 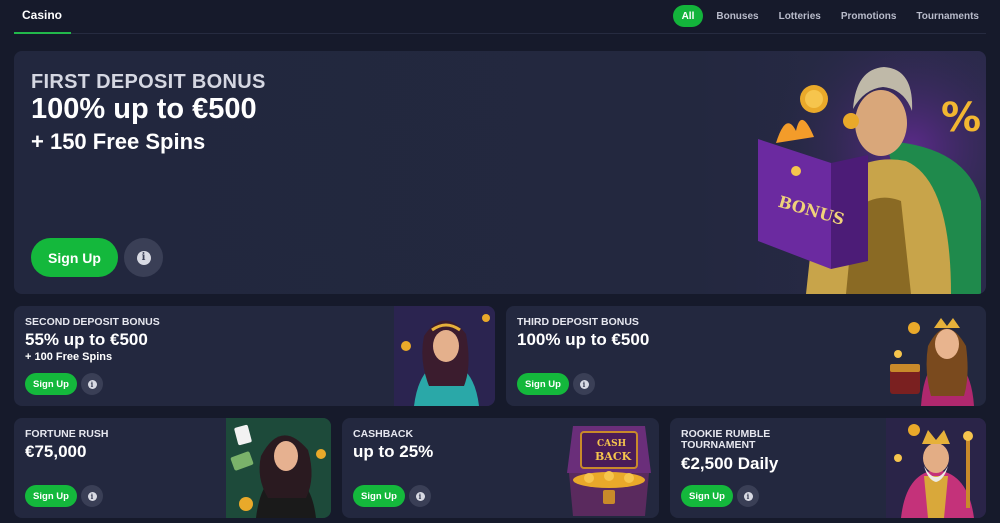 I want to click on woman-with-cards-illustration, so click(x=278, y=468).